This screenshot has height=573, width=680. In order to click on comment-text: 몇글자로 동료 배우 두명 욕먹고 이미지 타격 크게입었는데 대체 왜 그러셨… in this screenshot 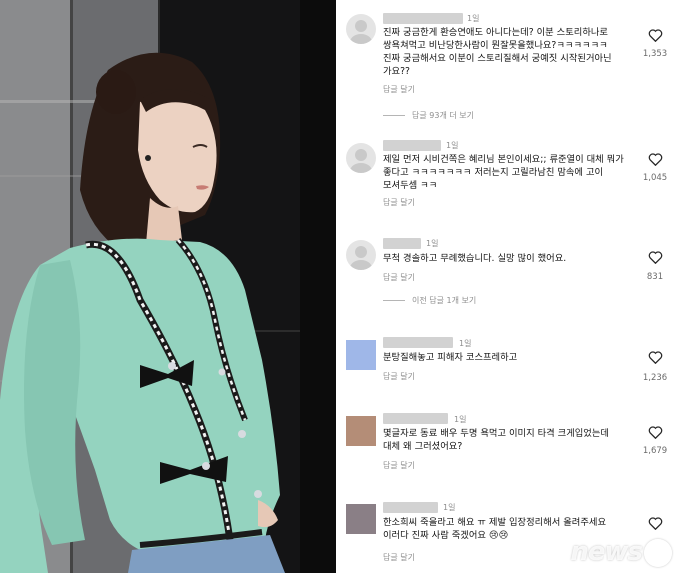, I will do `click(496, 440)`.